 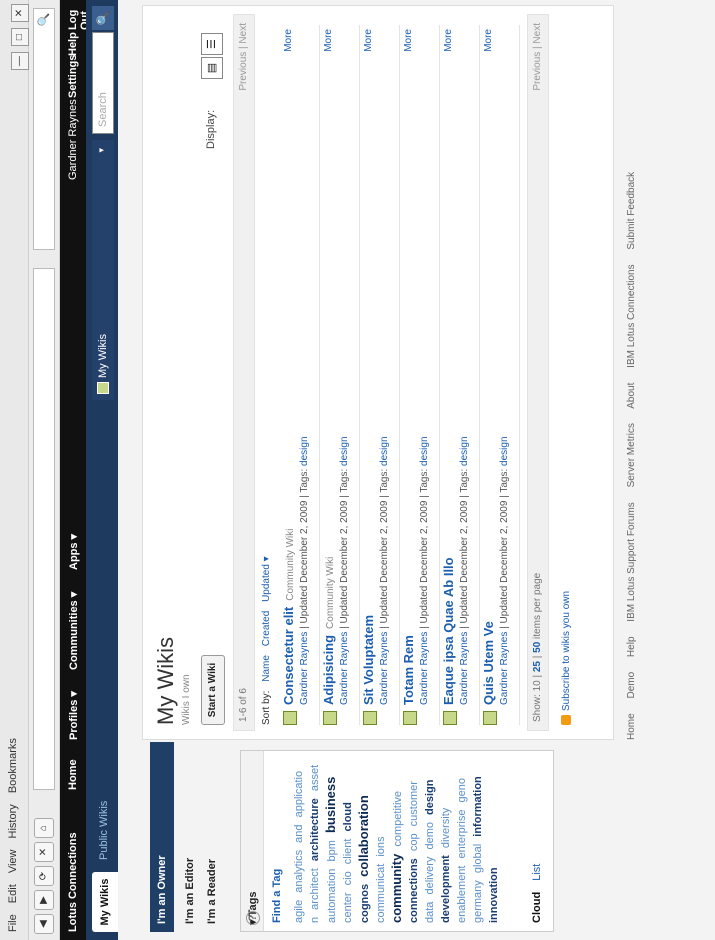 What do you see at coordinates (252, 841) in the screenshot?
I see `tags-header: ▾ Tags ?` at bounding box center [252, 841].